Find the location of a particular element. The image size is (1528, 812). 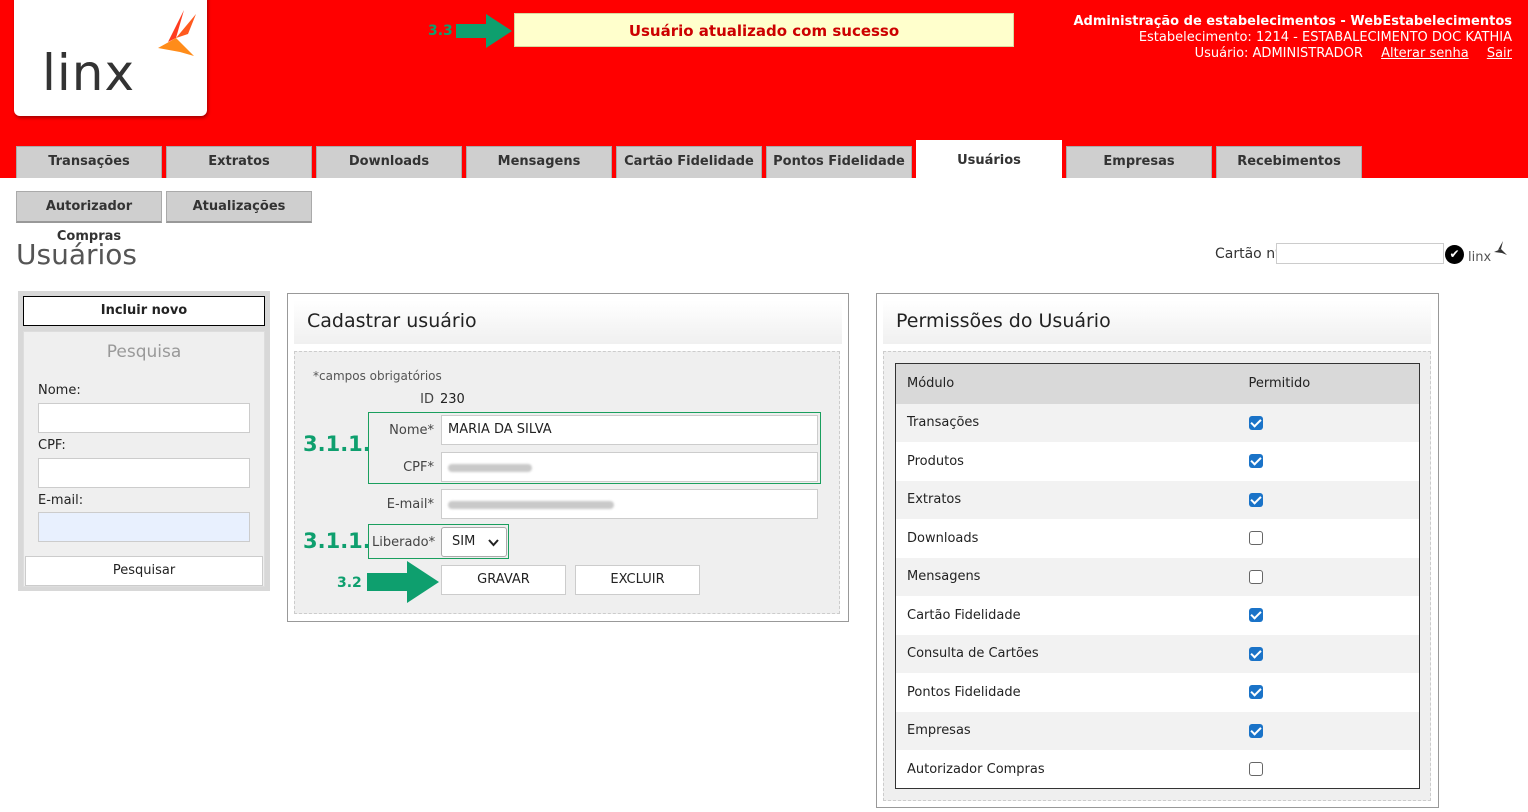

liberado-label: Liberado* is located at coordinates (404, 542).